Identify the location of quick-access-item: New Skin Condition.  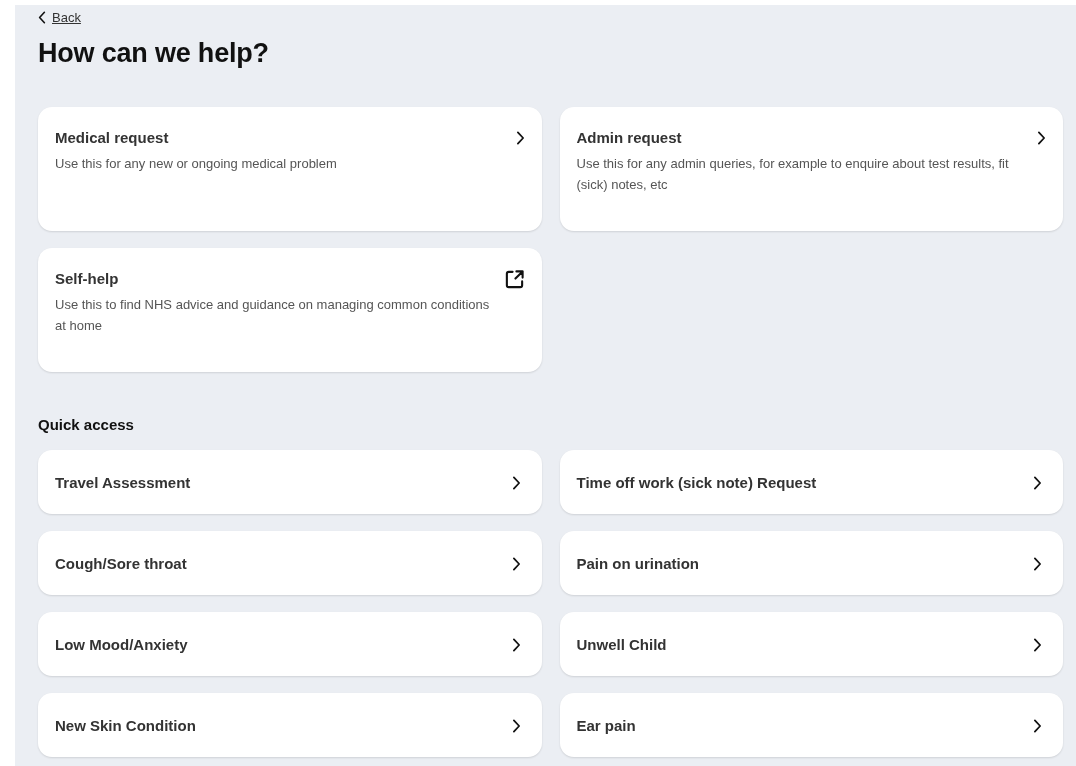
(290, 725).